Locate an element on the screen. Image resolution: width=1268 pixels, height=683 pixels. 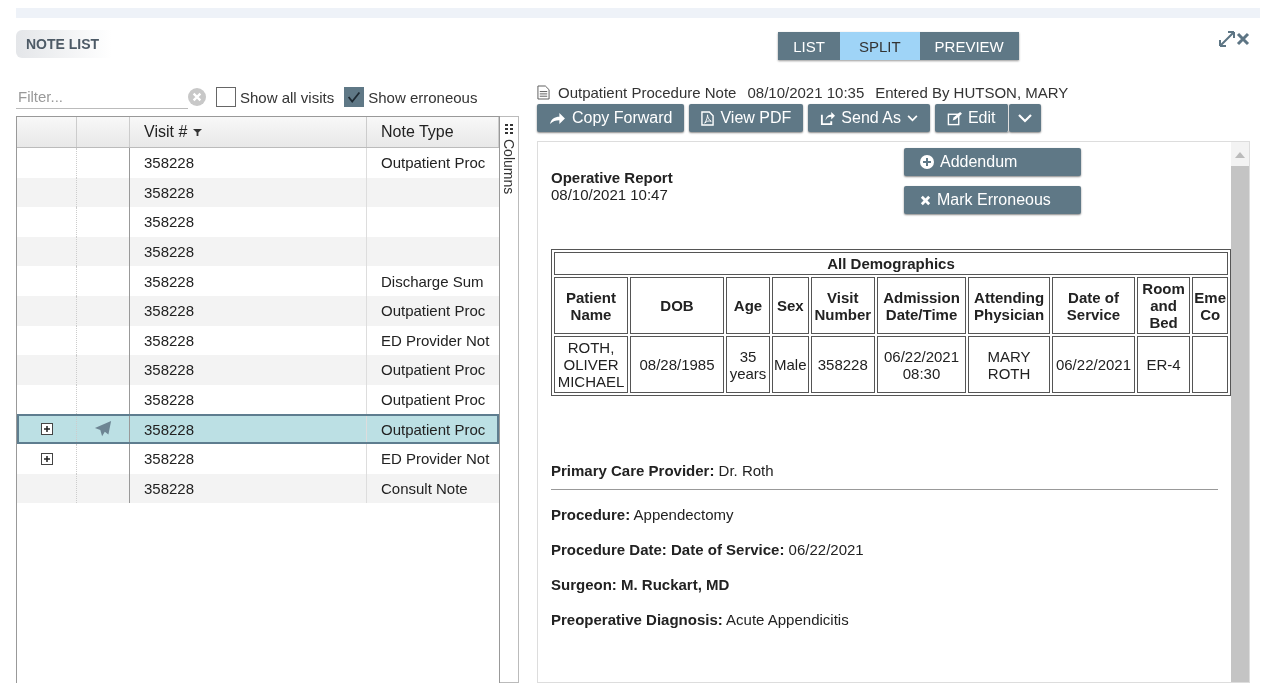
table-cell: Consult Note is located at coordinates (424, 488).